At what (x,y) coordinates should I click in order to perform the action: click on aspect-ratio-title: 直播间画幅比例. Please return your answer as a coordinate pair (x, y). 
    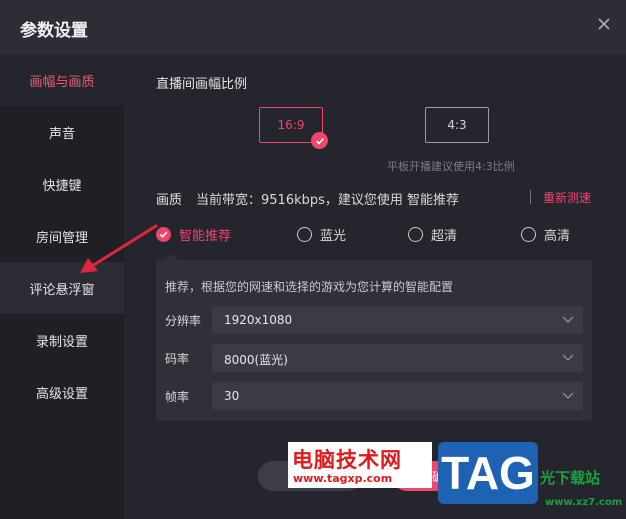
    Looking at the image, I should click on (202, 84).